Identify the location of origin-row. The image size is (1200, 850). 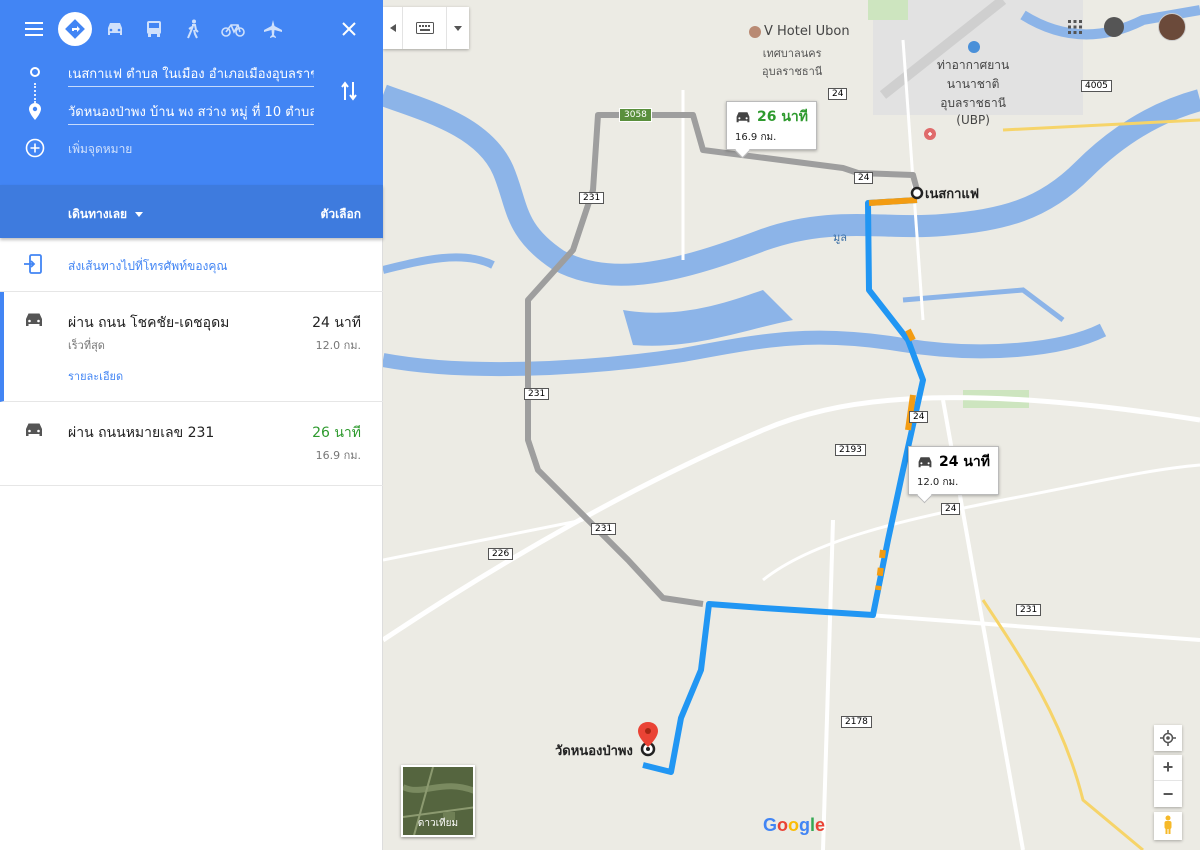
(191, 74).